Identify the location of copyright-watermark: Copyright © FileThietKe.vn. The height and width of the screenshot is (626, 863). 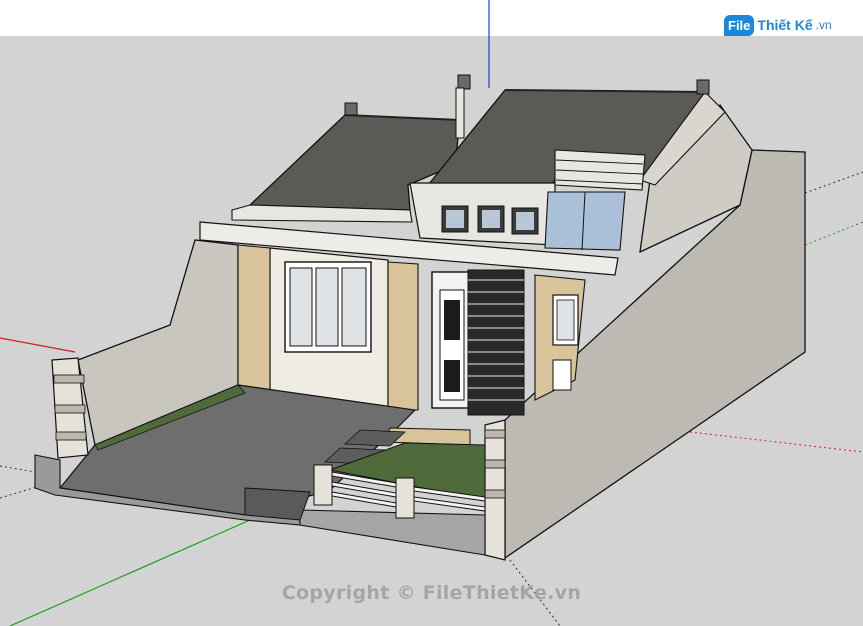
(431, 593).